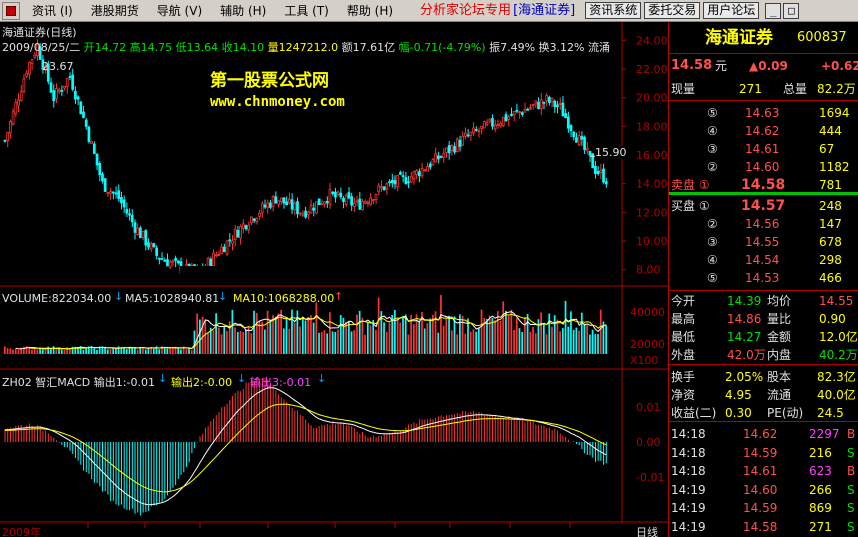  What do you see at coordinates (762, 260) in the screenshot?
I see `bid-price: 14.54` at bounding box center [762, 260].